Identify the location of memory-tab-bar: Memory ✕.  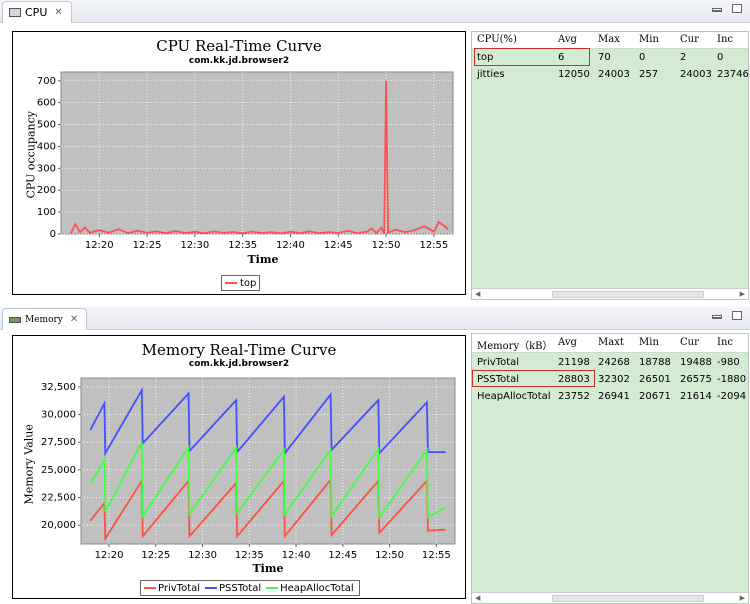
(375, 318).